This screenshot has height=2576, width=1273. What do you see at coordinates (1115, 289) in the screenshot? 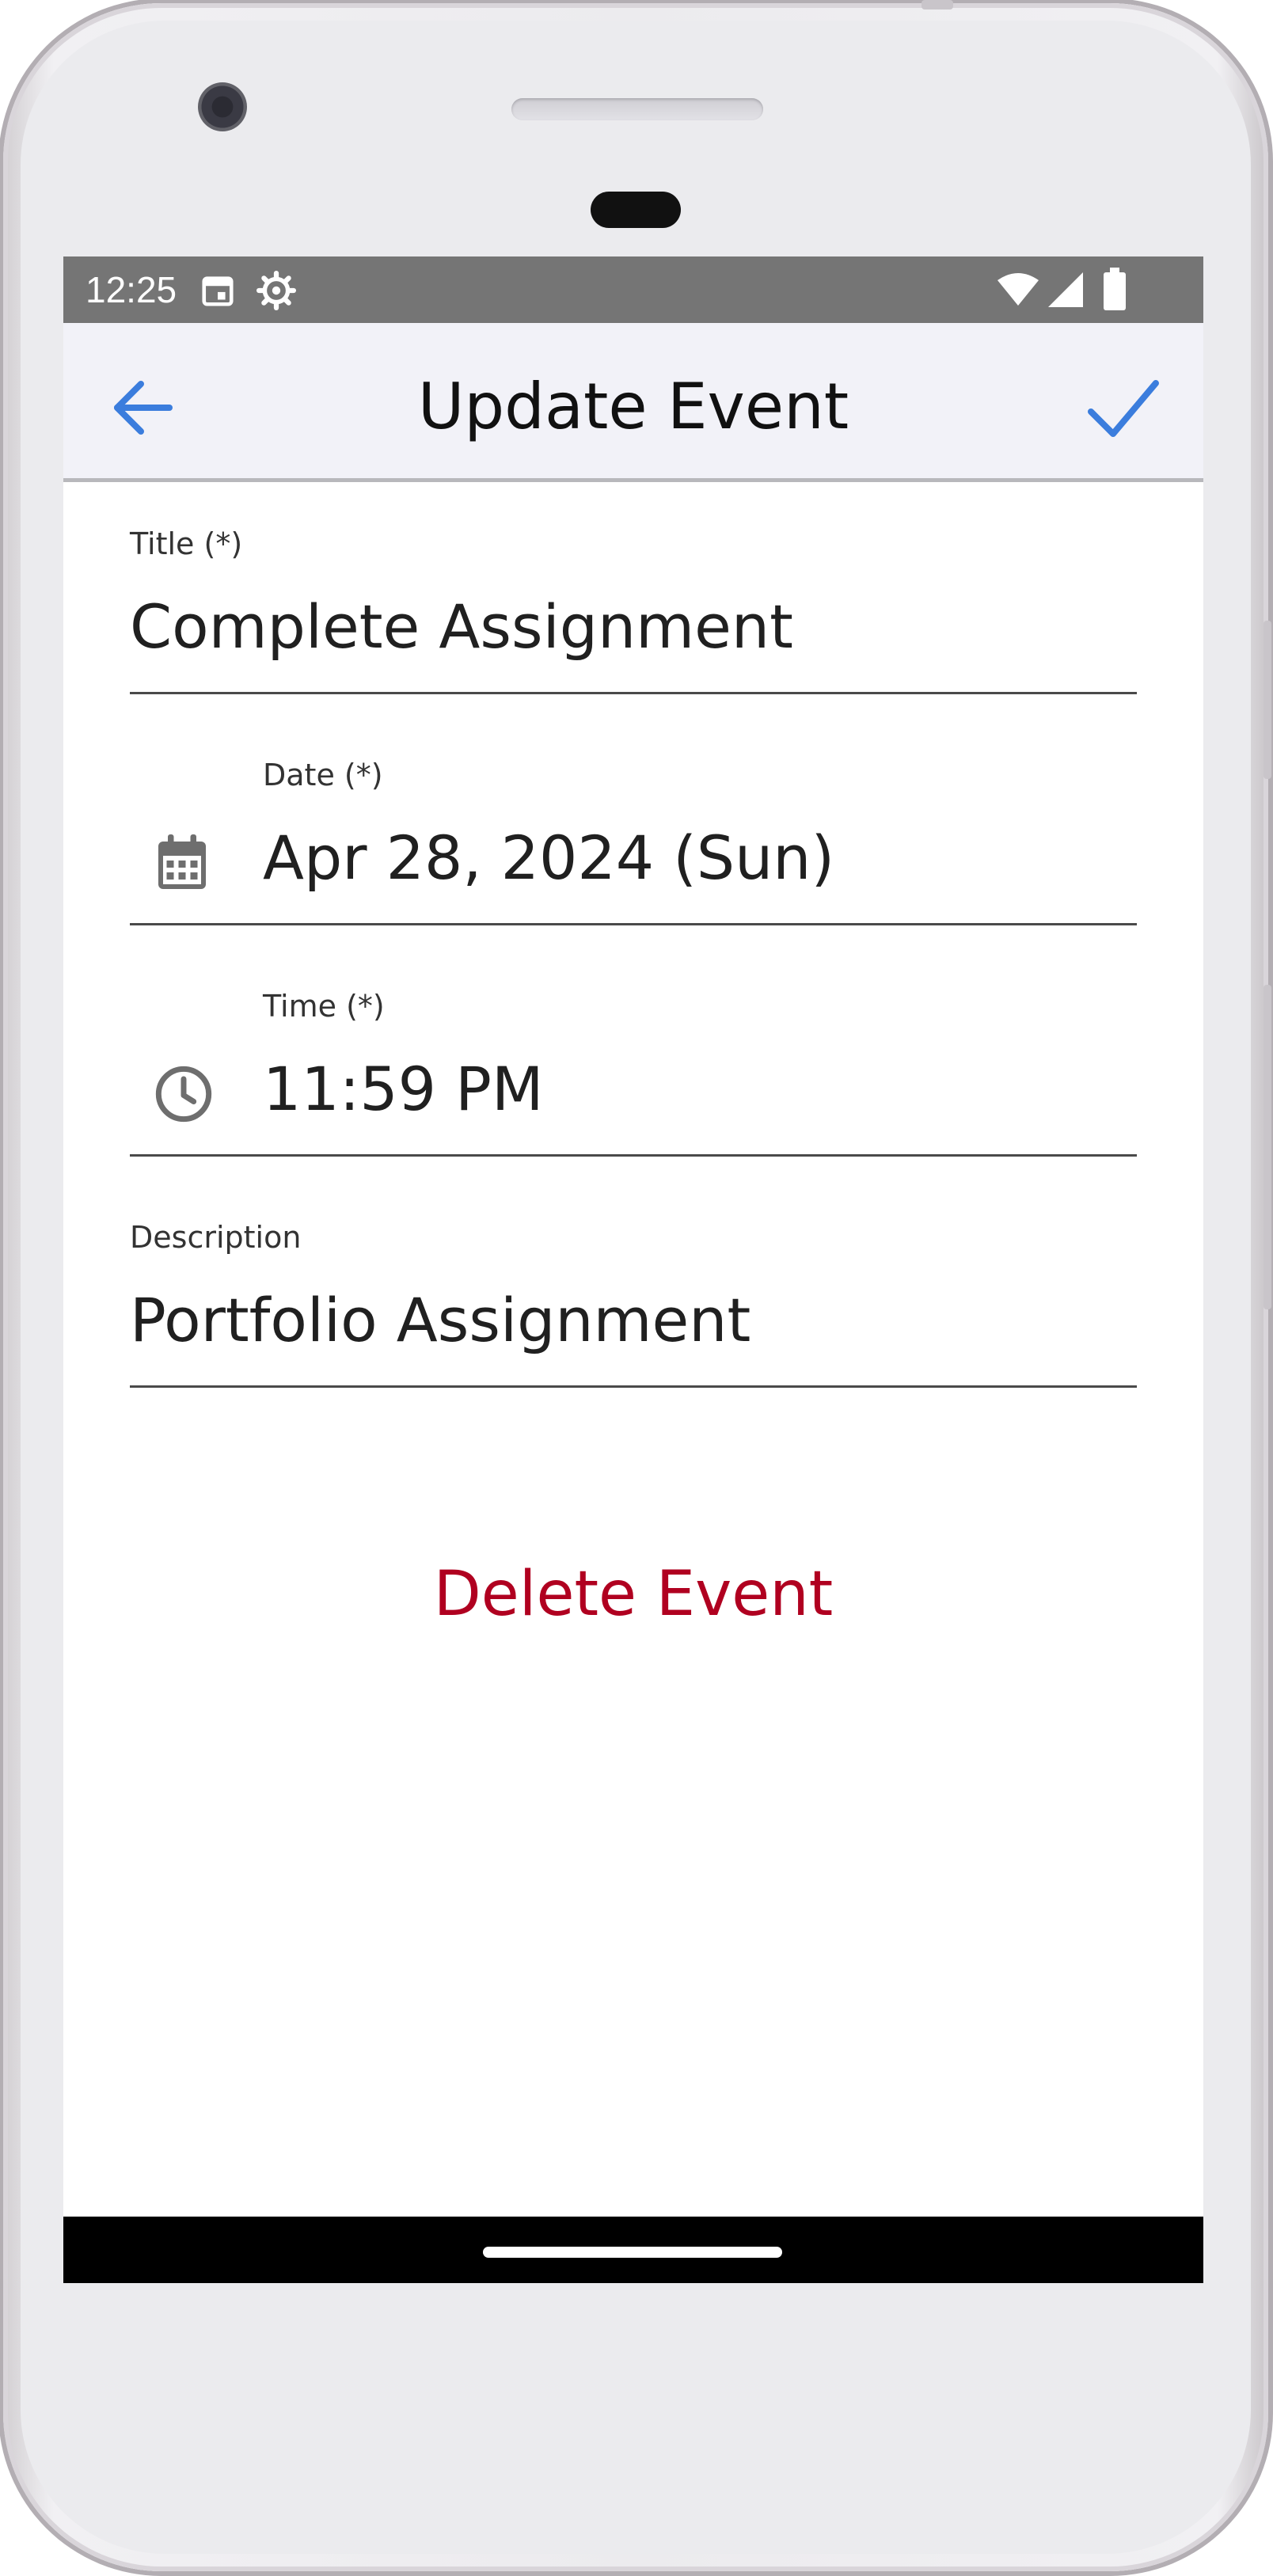
I see `battery-icon` at bounding box center [1115, 289].